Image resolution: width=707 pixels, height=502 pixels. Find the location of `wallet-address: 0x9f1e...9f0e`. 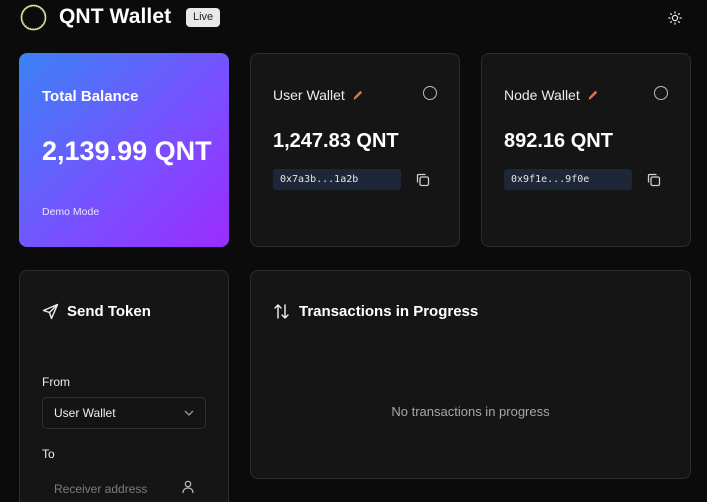

wallet-address: 0x9f1e...9f0e is located at coordinates (568, 179).